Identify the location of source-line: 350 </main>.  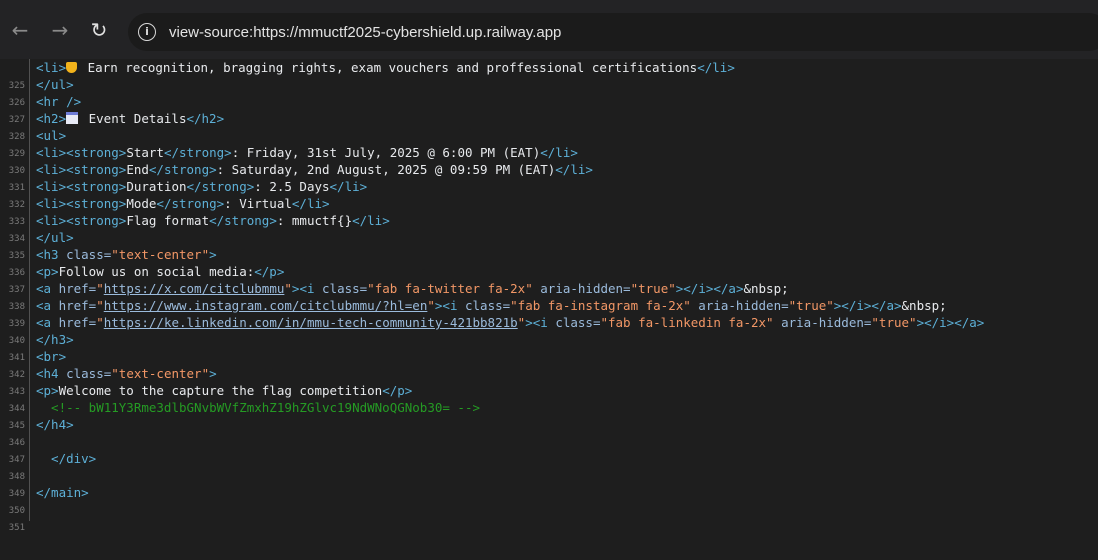
(549, 500).